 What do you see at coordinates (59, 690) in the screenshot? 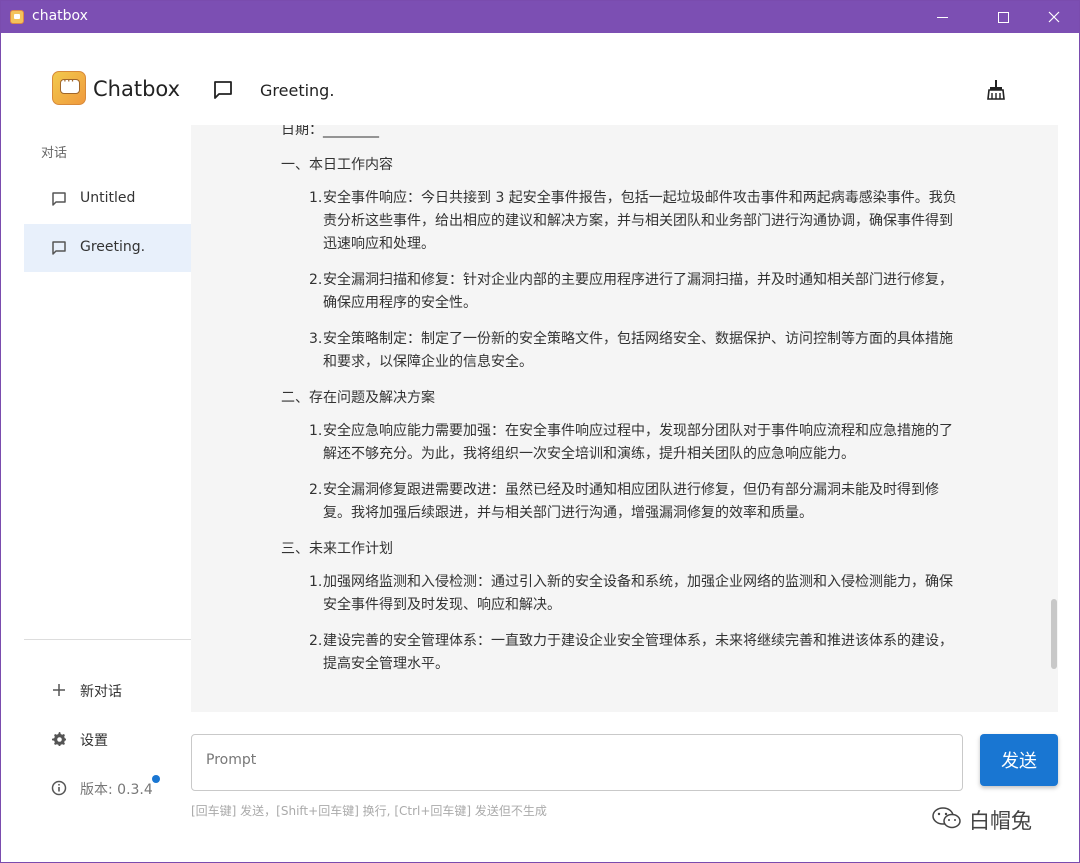
I see `plus-icon` at bounding box center [59, 690].